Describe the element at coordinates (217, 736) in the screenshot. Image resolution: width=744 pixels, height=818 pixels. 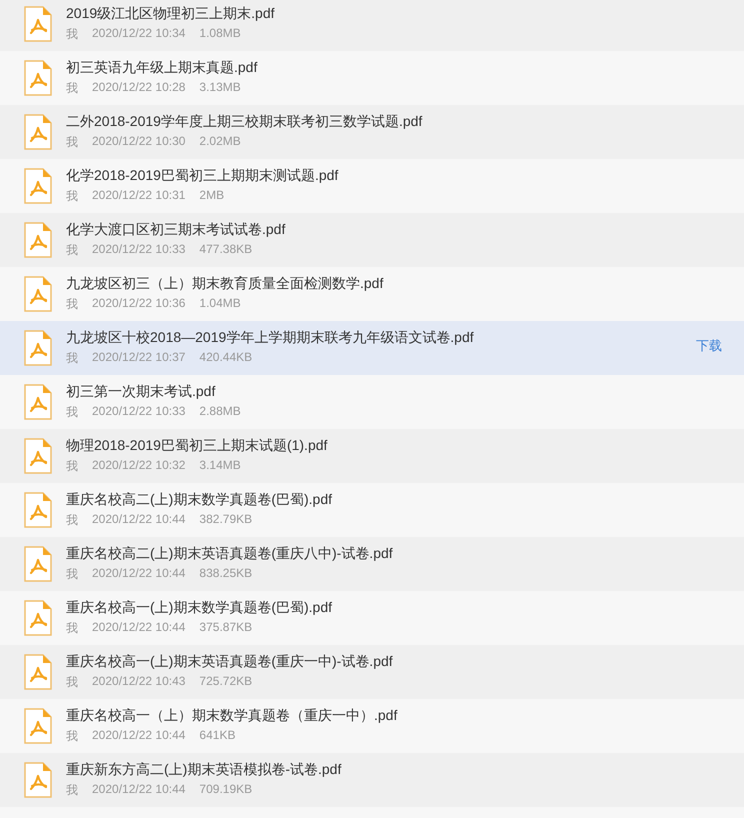
I see `file-size: 641KB` at that location.